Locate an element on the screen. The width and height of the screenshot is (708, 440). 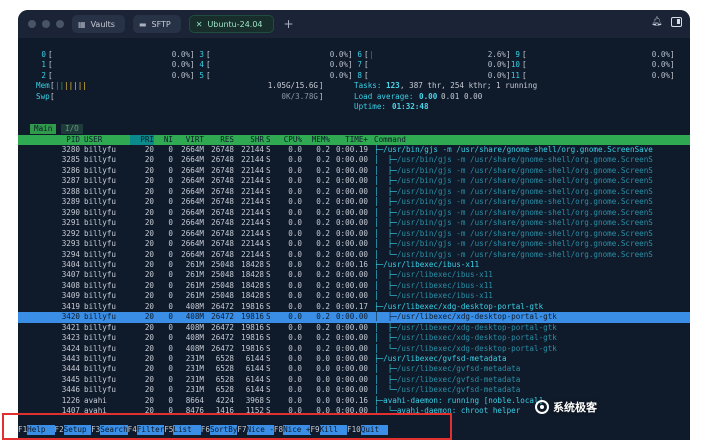
bracket-close: ] is located at coordinates (321, 96).